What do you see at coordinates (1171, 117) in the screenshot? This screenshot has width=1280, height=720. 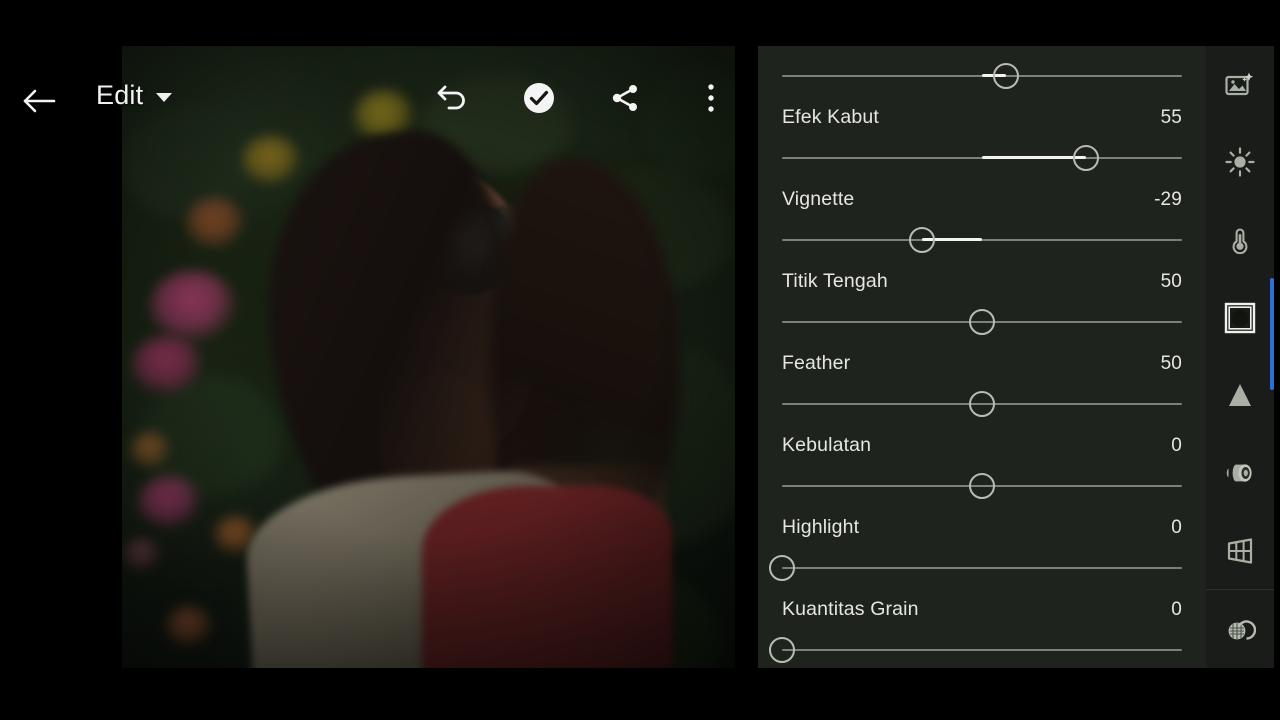 I see `slider-value: 55` at bounding box center [1171, 117].